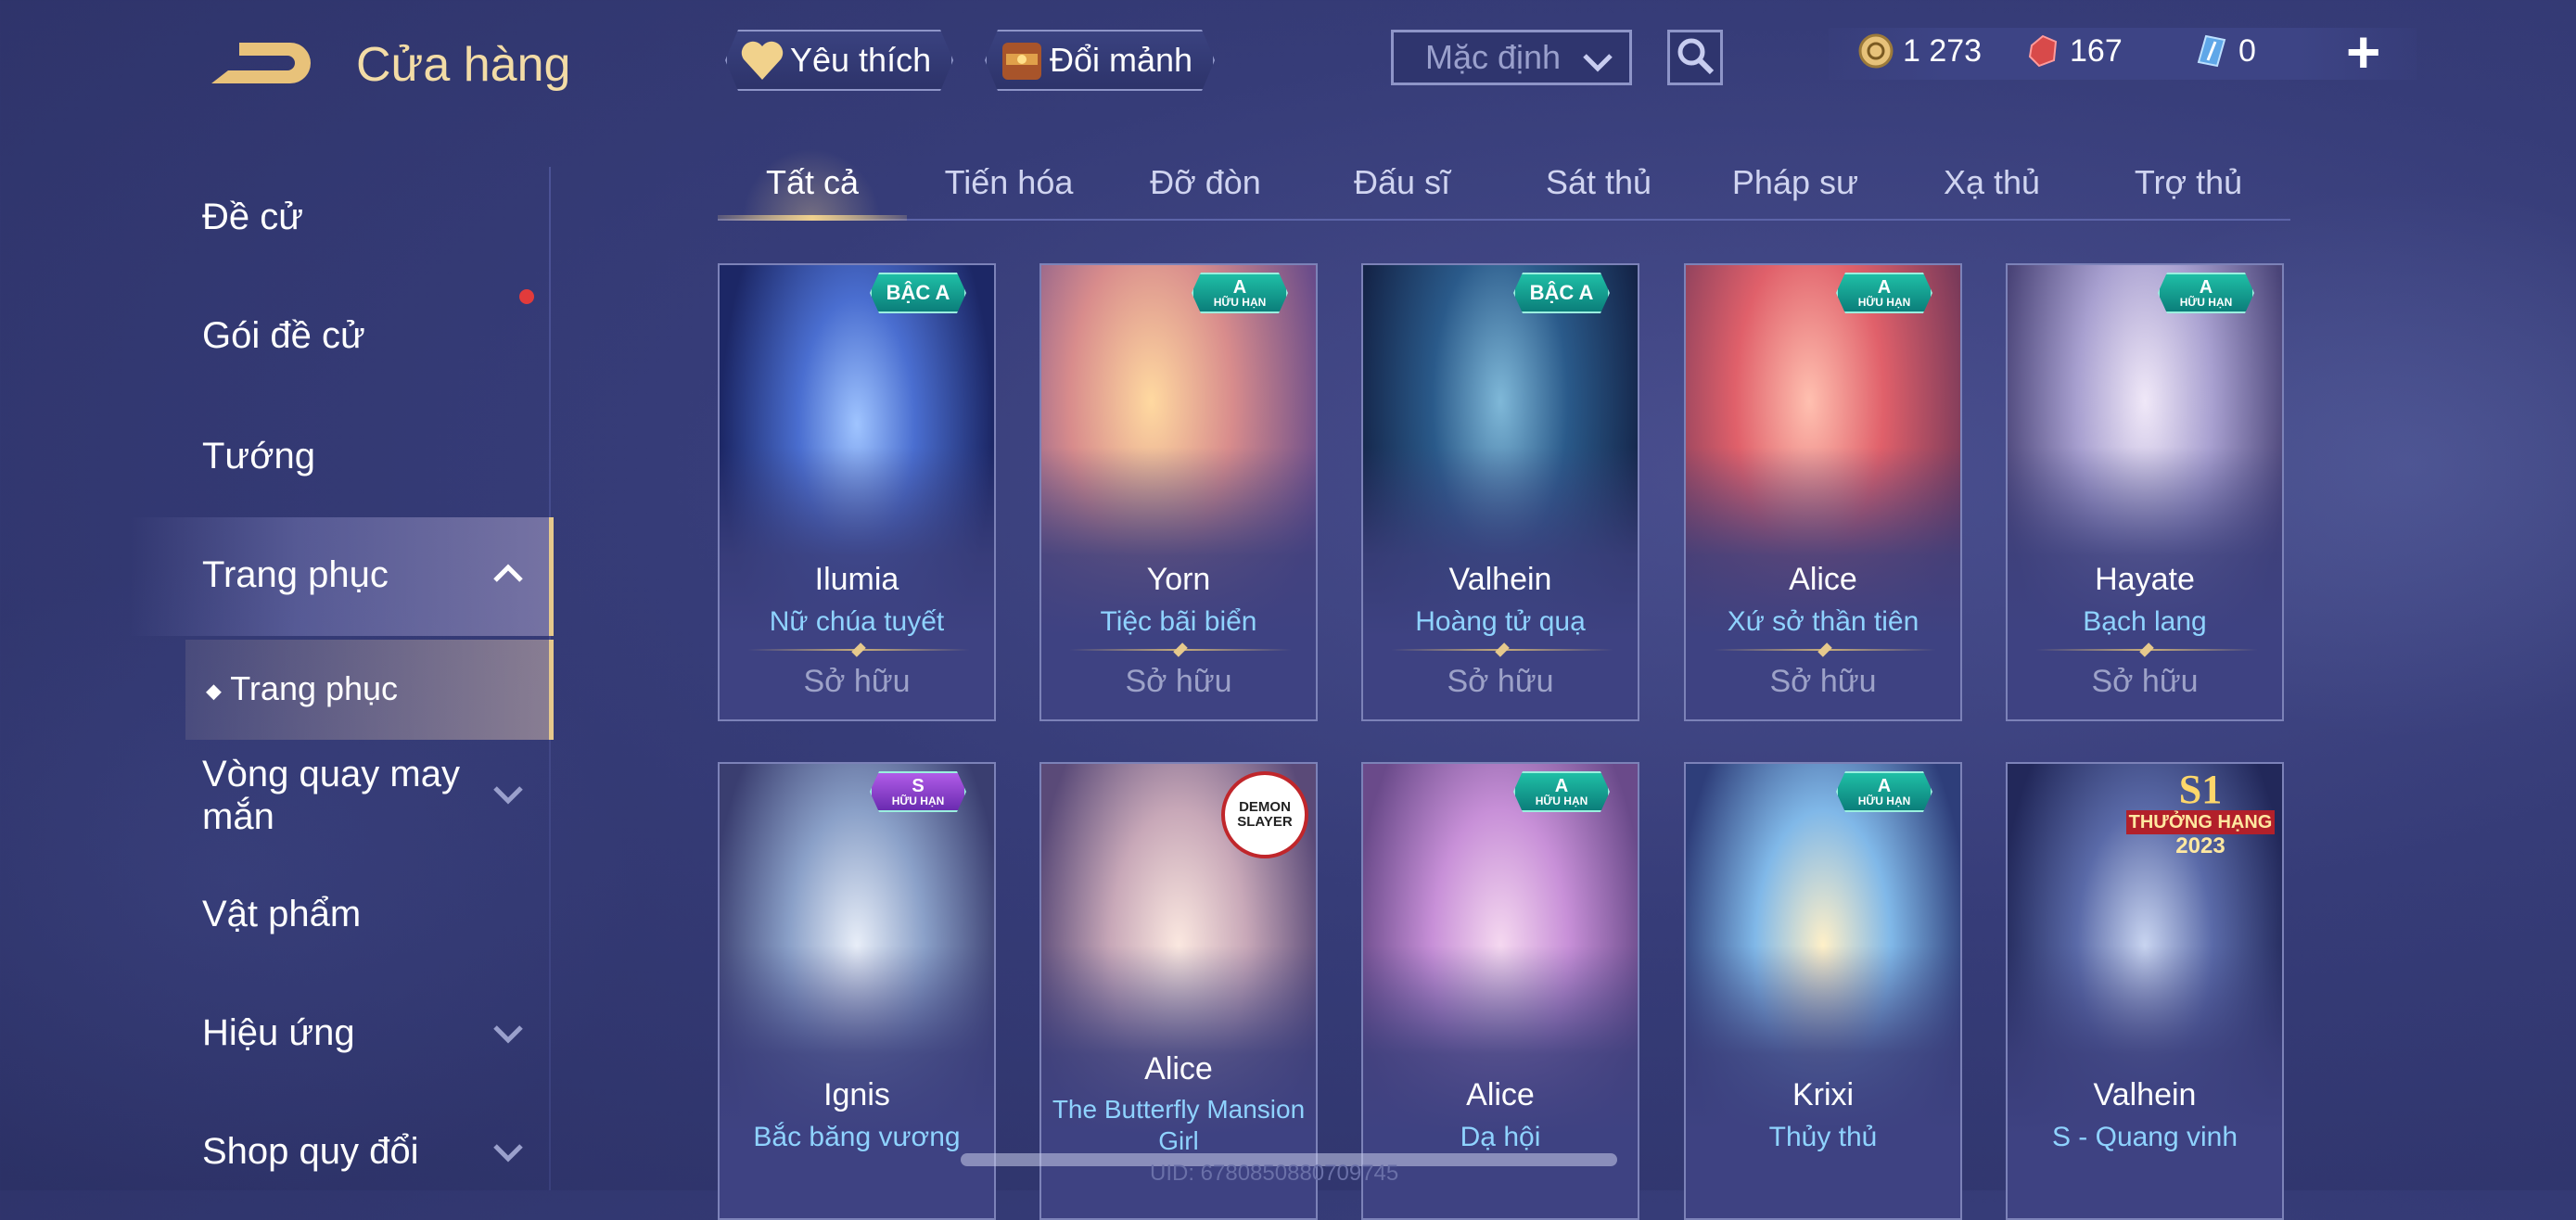 The height and width of the screenshot is (1220, 2576). Describe the element at coordinates (2188, 182) in the screenshot. I see `tab-support: Trợ thủ` at that location.